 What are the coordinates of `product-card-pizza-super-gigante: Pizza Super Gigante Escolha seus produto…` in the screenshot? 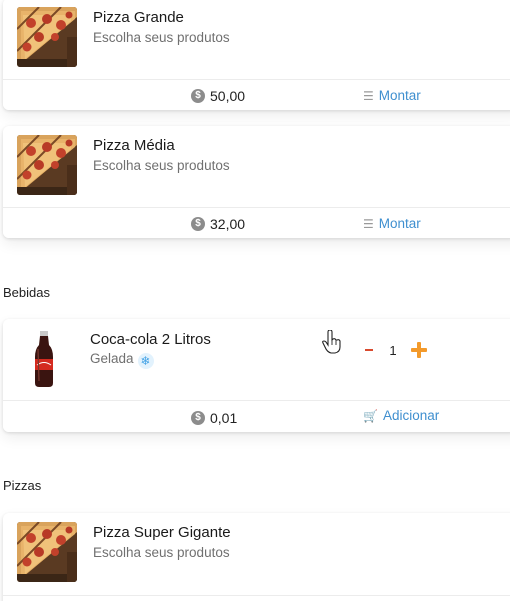 It's located at (256, 557).